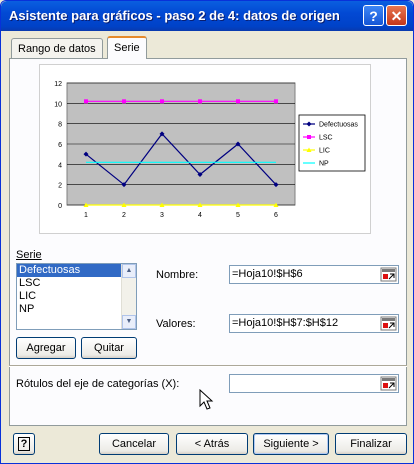 The image size is (414, 464). What do you see at coordinates (129, 322) in the screenshot?
I see `scroll-down-icon: ▼` at bounding box center [129, 322].